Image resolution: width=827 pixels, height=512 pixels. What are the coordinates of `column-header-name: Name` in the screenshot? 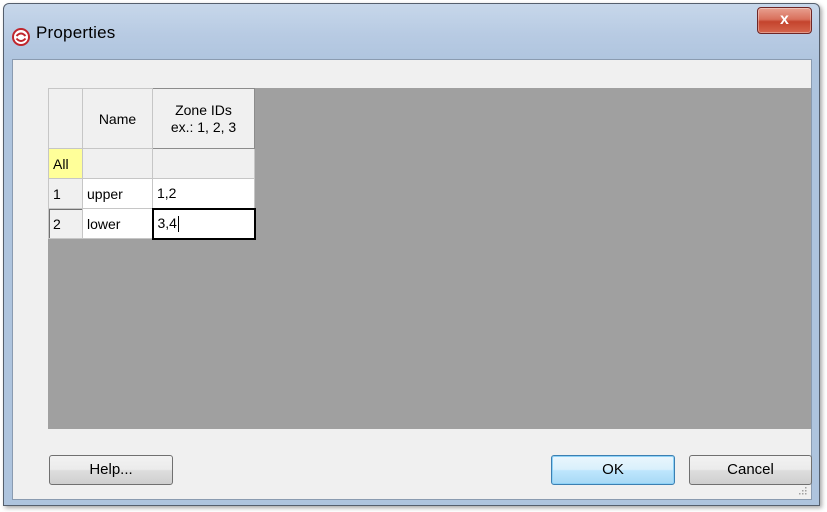 It's located at (117, 118).